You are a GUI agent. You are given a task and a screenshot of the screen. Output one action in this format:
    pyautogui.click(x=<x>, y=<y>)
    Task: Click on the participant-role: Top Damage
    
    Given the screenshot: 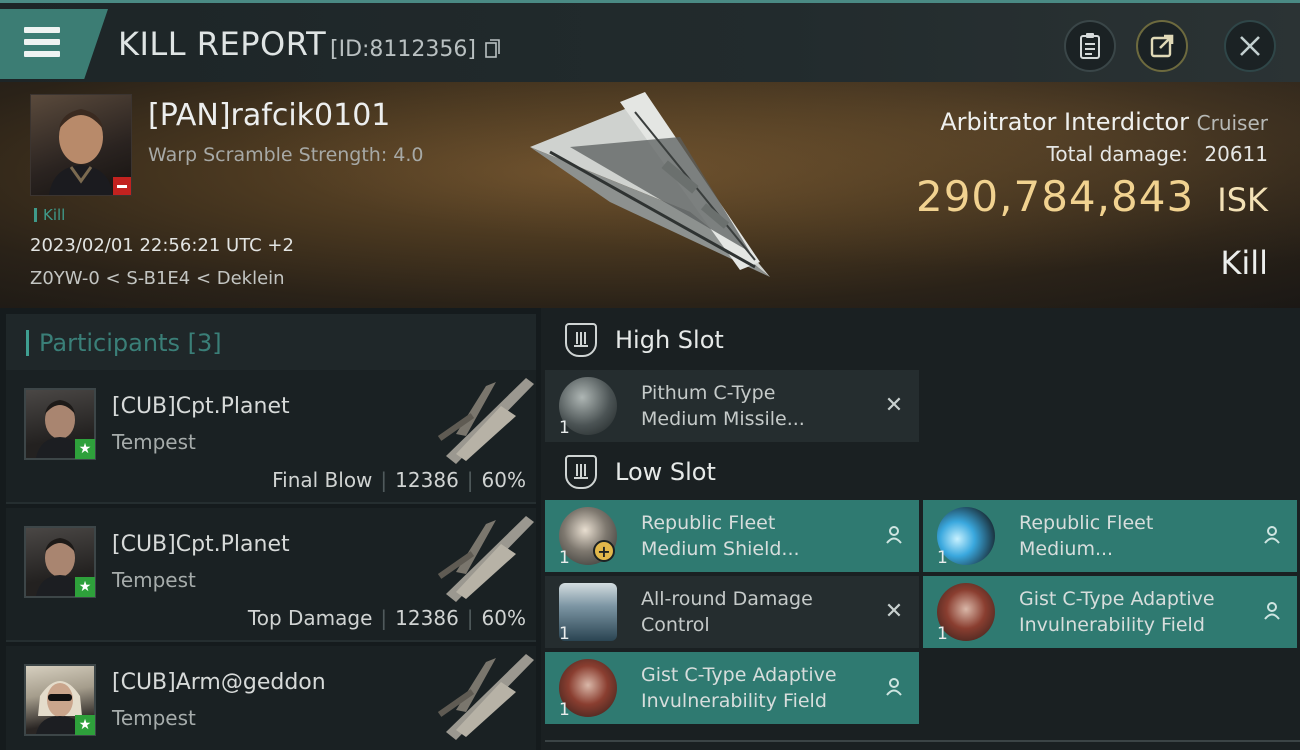 What is the action you would take?
    pyautogui.click(x=310, y=618)
    